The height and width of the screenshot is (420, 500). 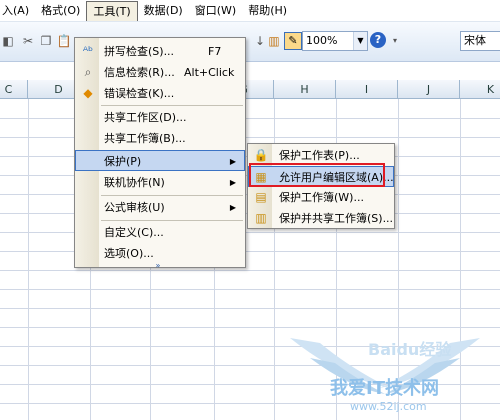 What do you see at coordinates (317, 175) in the screenshot?
I see `highlight-box` at bounding box center [317, 175].